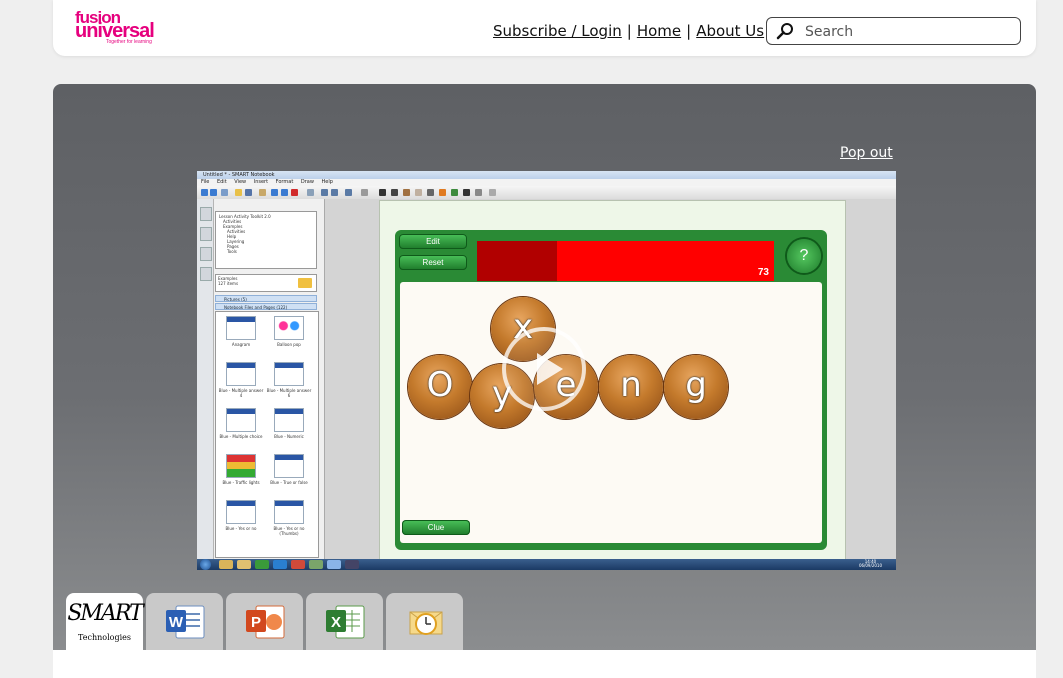  Describe the element at coordinates (430, 192) in the screenshot. I see `line-icon` at that location.